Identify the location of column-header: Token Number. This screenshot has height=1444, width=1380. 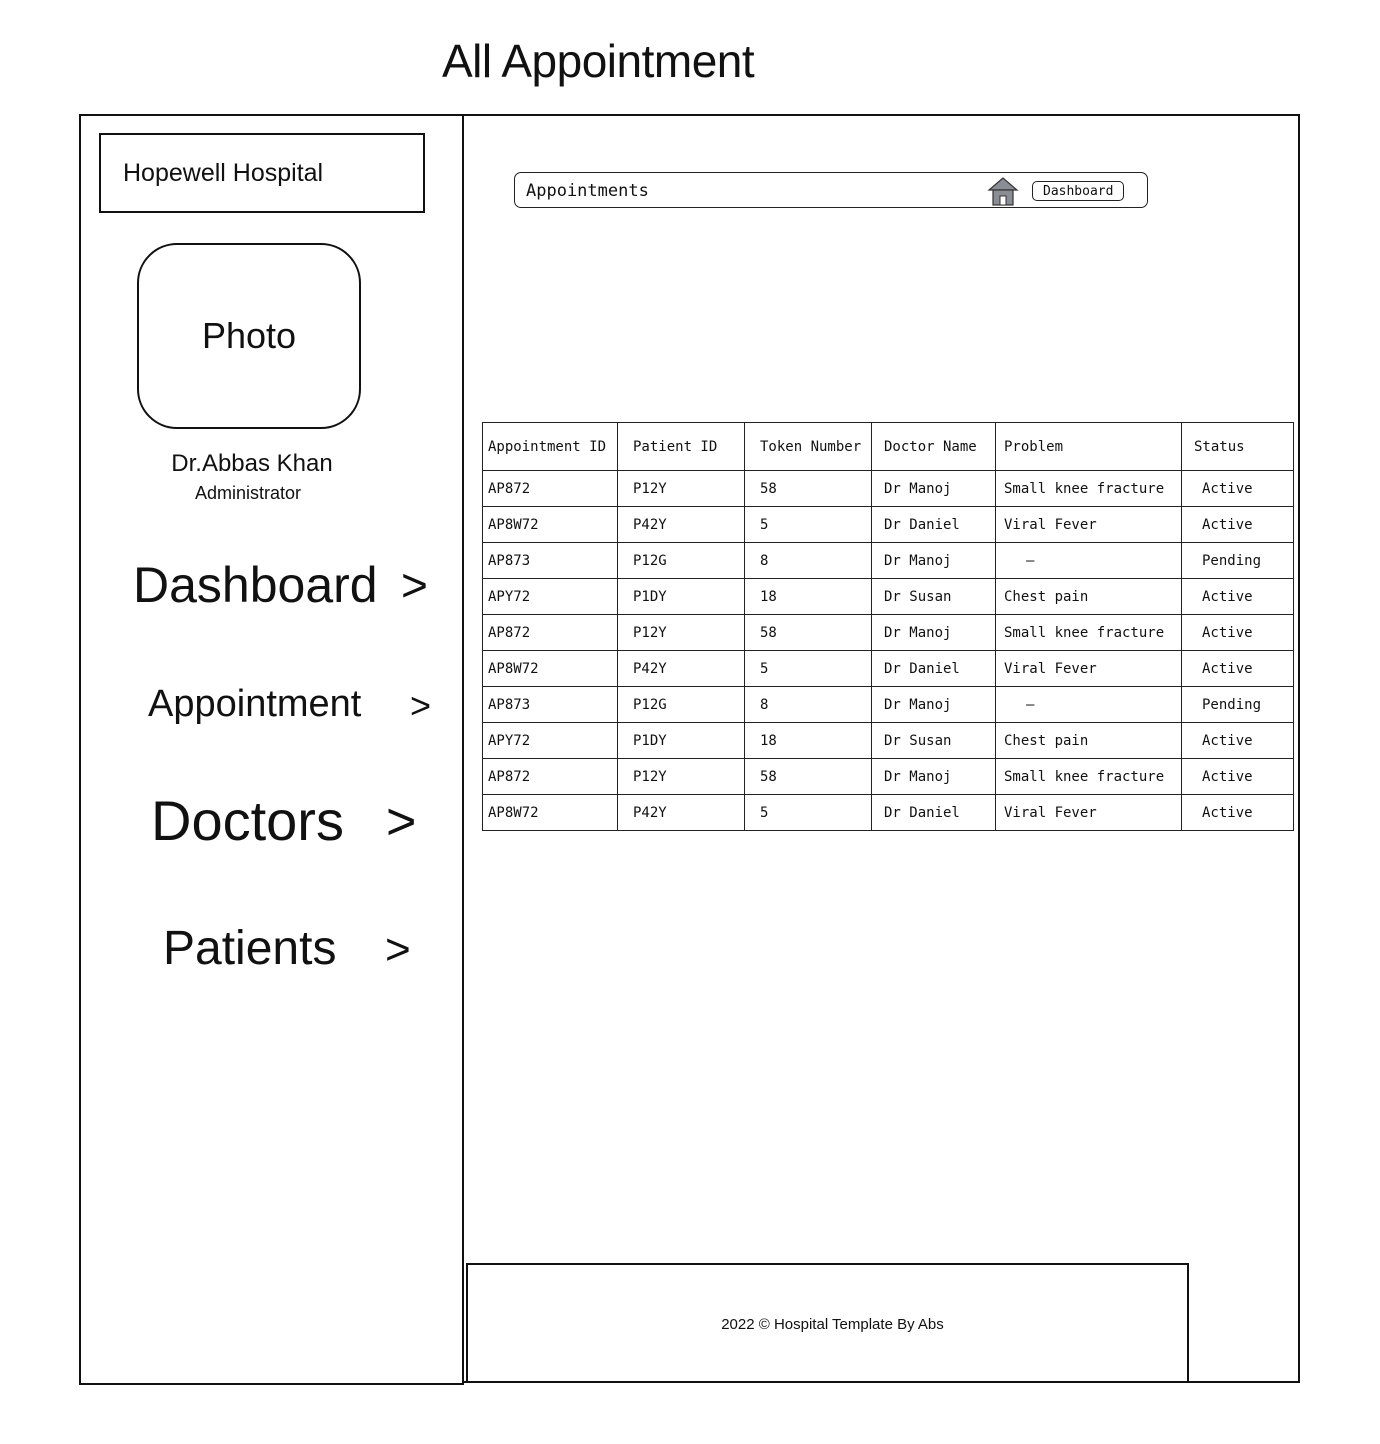
(808, 446).